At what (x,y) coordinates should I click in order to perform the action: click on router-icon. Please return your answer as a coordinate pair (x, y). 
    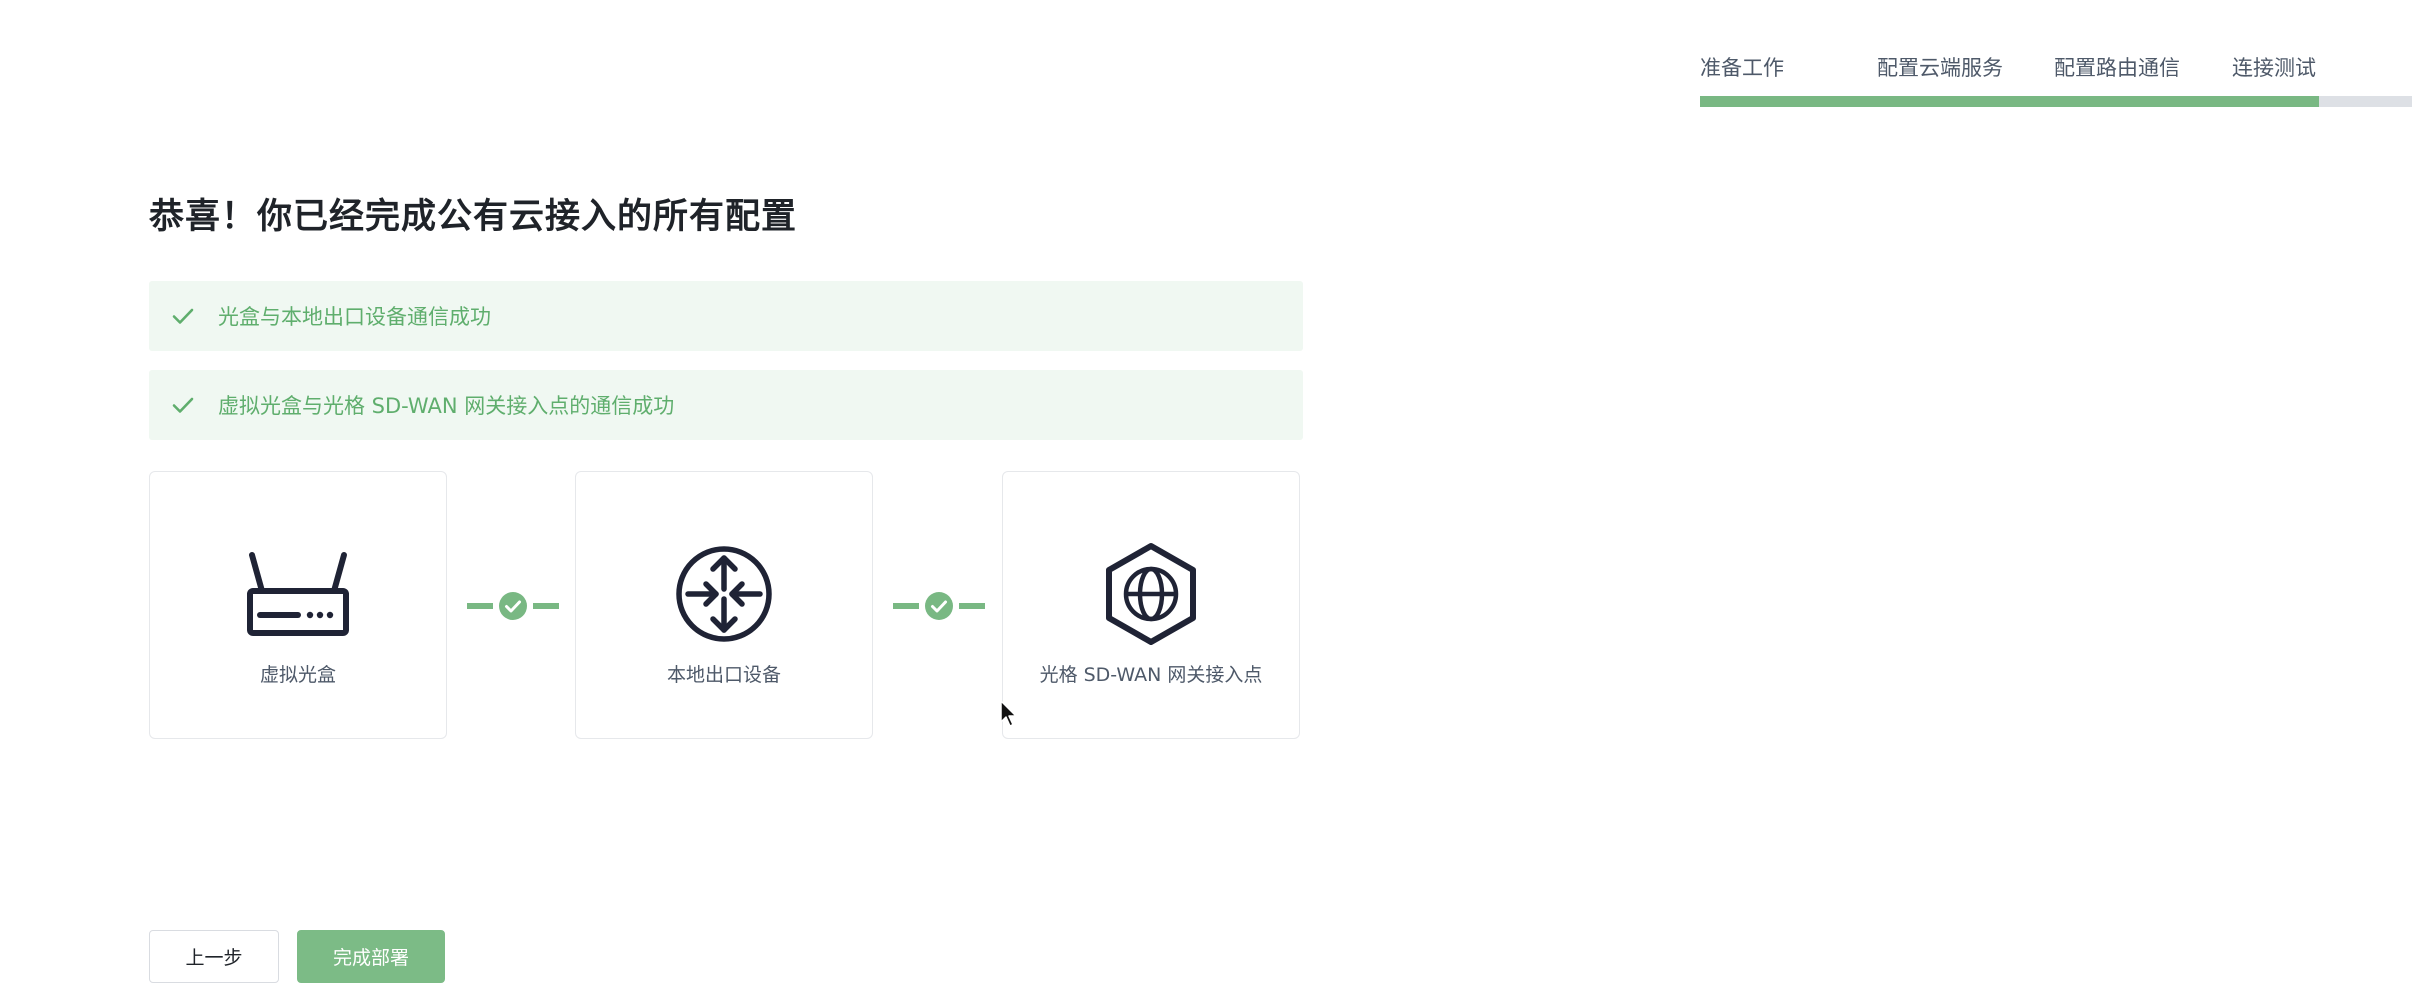
    Looking at the image, I should click on (298, 594).